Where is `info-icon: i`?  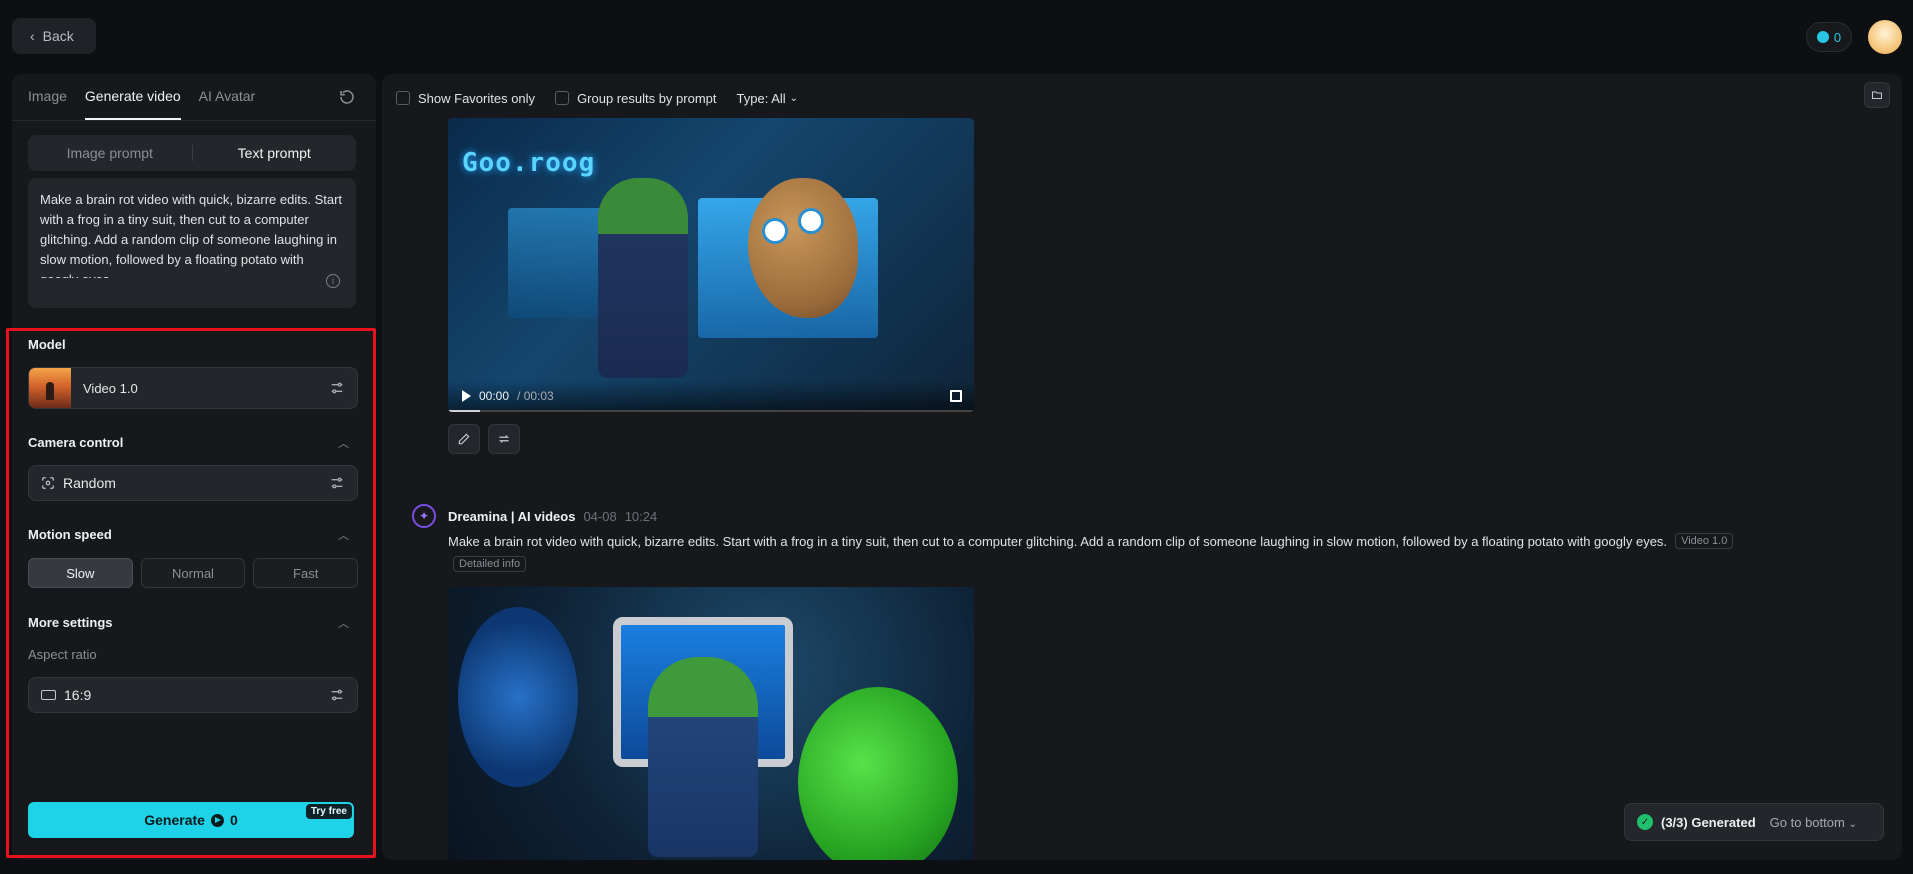 info-icon: i is located at coordinates (333, 281).